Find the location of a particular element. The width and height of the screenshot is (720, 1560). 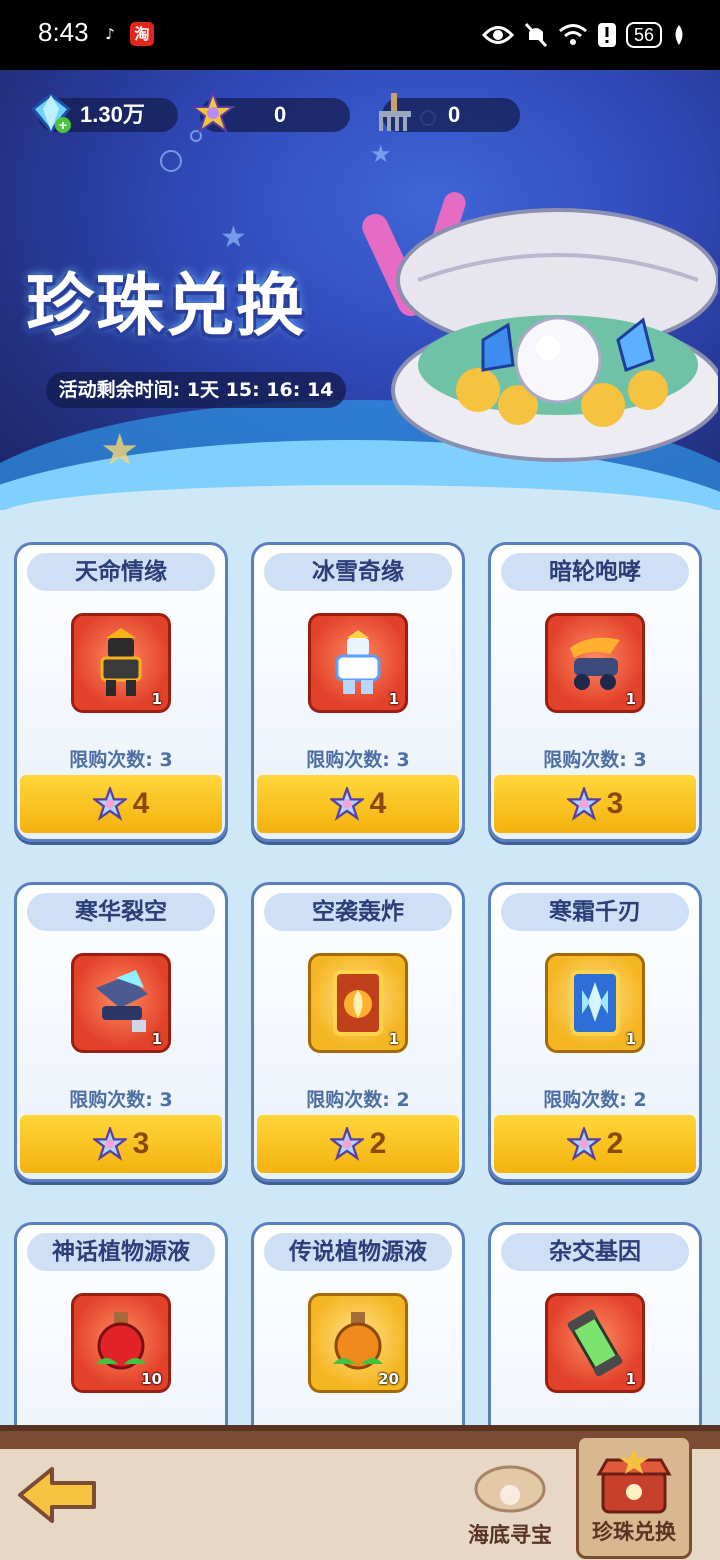

item-name: 传说植物源液 is located at coordinates (358, 1252).